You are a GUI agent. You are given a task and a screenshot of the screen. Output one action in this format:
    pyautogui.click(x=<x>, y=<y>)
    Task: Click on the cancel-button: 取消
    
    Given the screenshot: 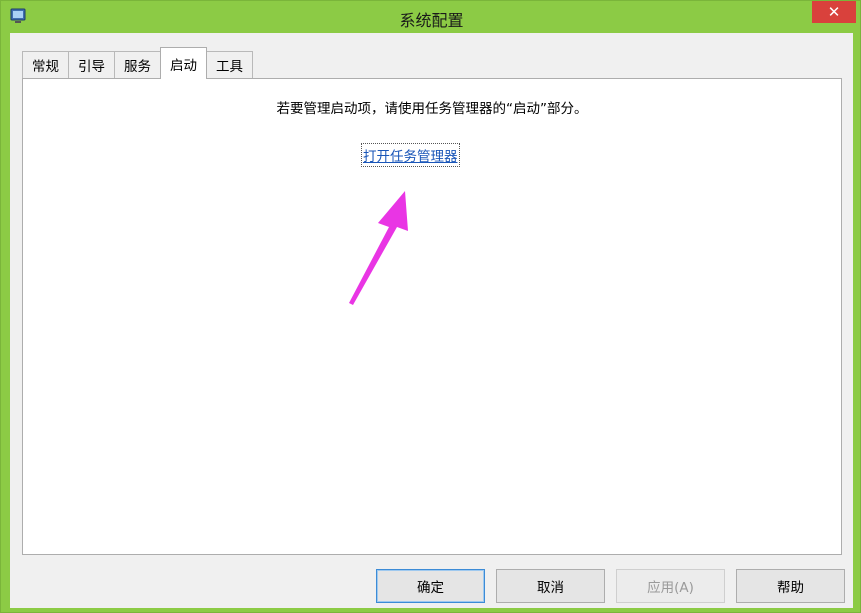 What is the action you would take?
    pyautogui.click(x=550, y=586)
    